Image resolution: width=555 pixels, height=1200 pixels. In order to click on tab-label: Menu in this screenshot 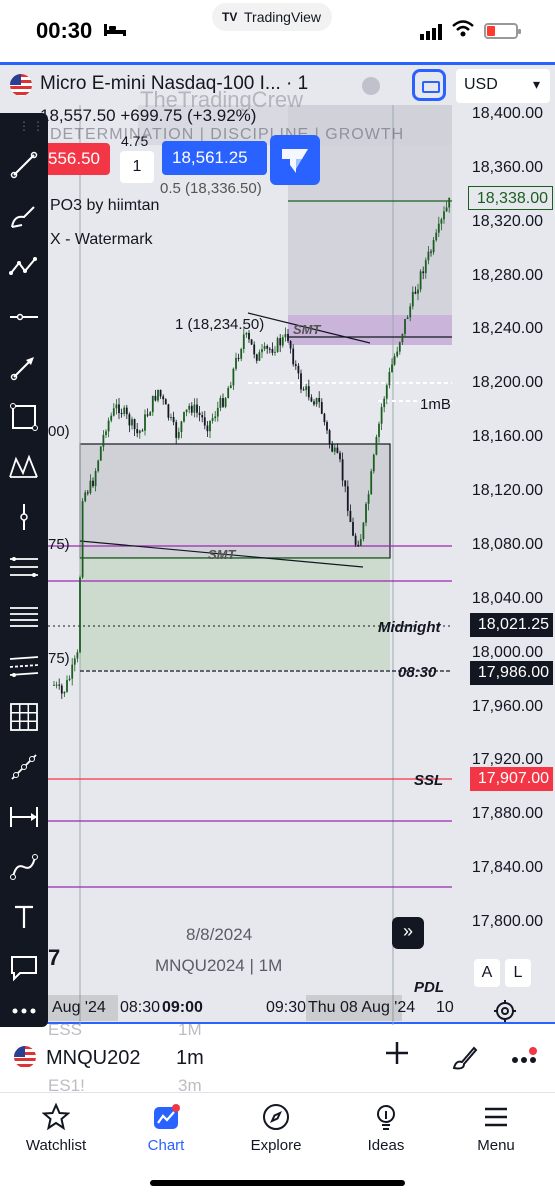, I will do `click(496, 1145)`.